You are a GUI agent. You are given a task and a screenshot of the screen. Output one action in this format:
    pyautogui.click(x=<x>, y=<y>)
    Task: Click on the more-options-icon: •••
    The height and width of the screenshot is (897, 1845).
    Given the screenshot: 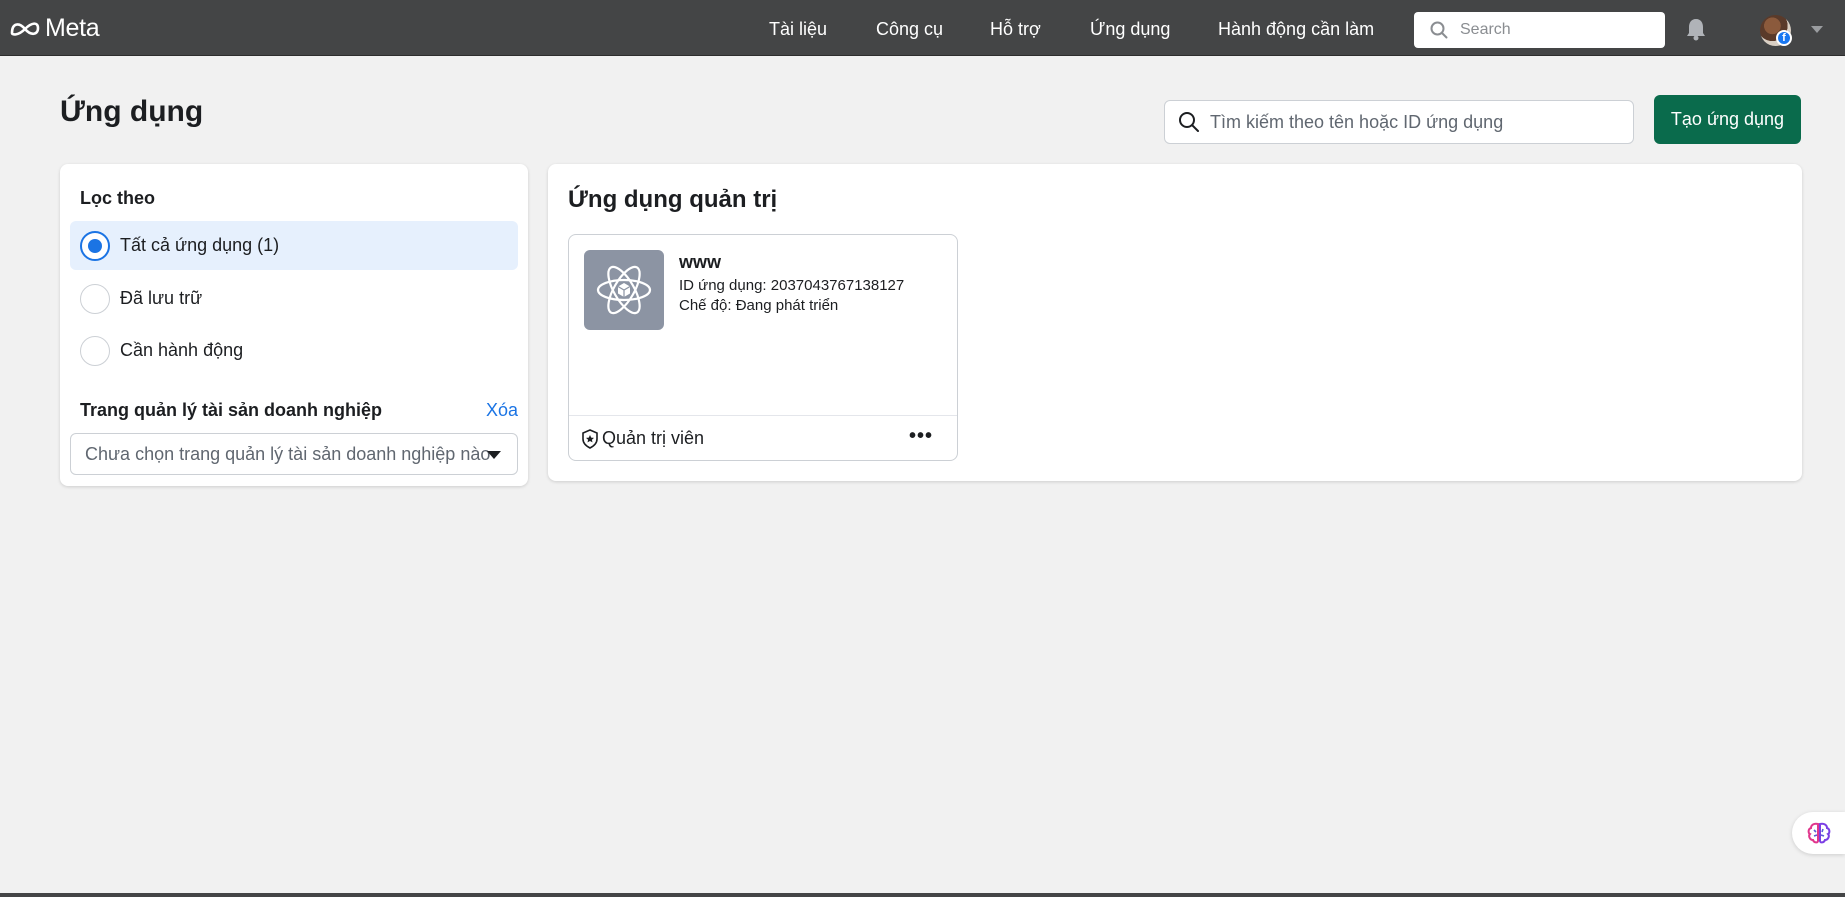 What is the action you would take?
    pyautogui.click(x=921, y=436)
    